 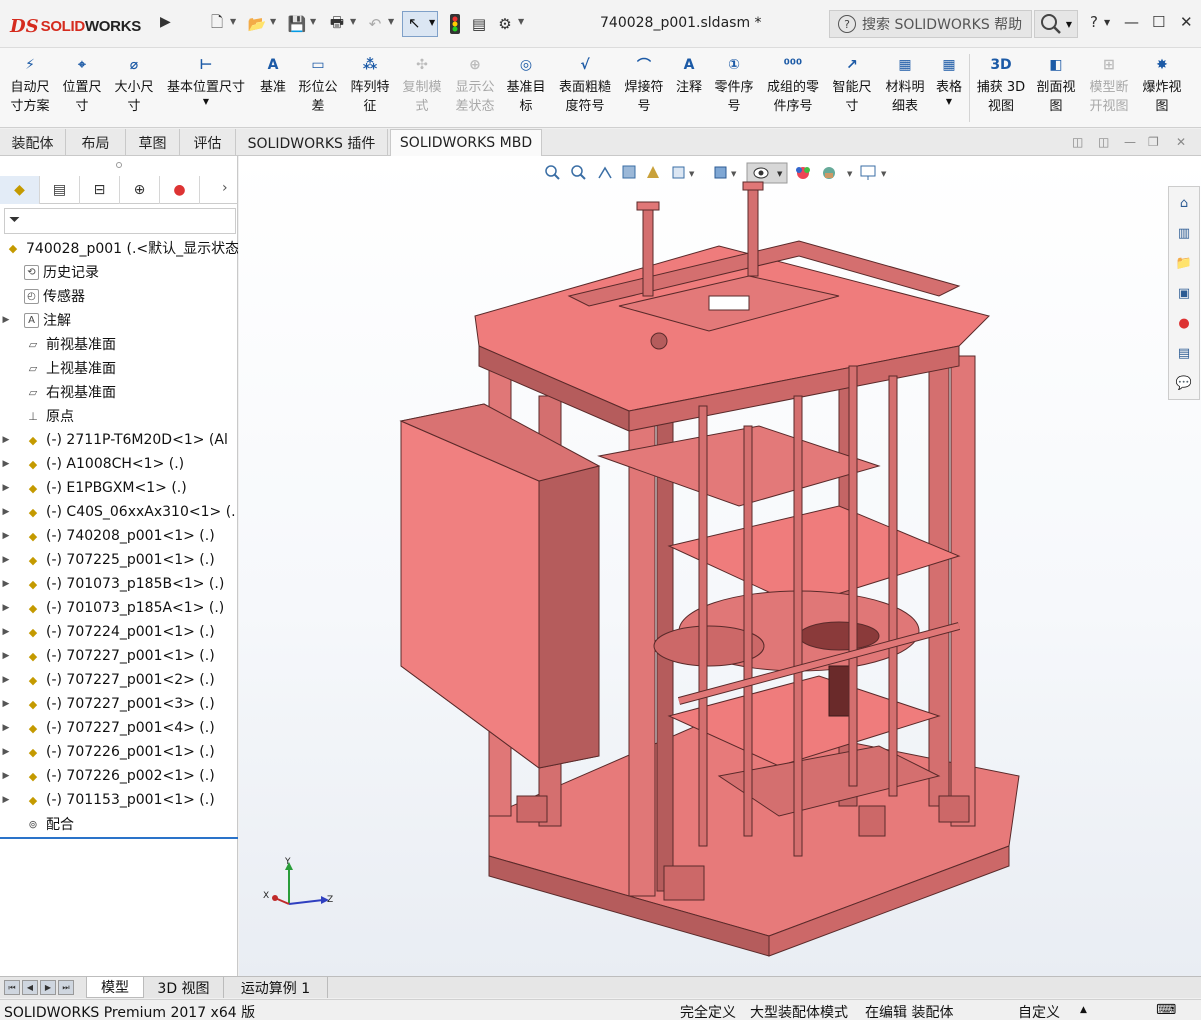 What do you see at coordinates (949, 101) in the screenshot?
I see `table-dropdown-icon: ▼` at bounding box center [949, 101].